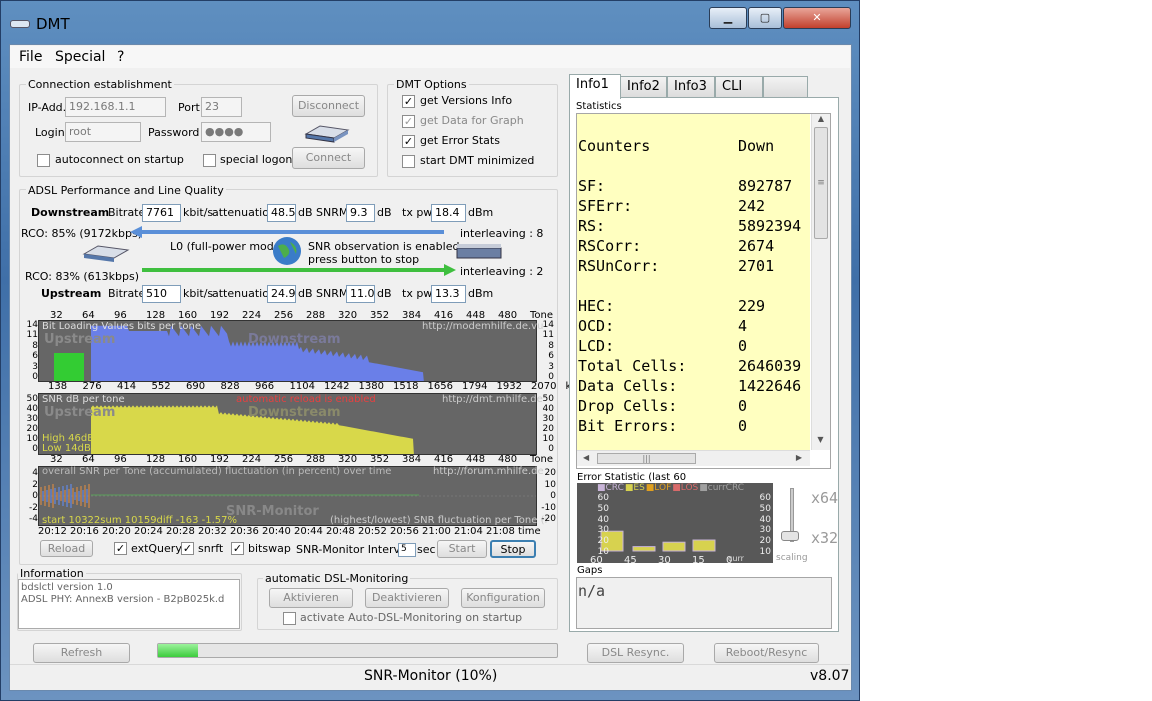 This screenshot has width=1152, height=701. Describe the element at coordinates (479, 251) in the screenshot. I see `dslam-icon` at that location.